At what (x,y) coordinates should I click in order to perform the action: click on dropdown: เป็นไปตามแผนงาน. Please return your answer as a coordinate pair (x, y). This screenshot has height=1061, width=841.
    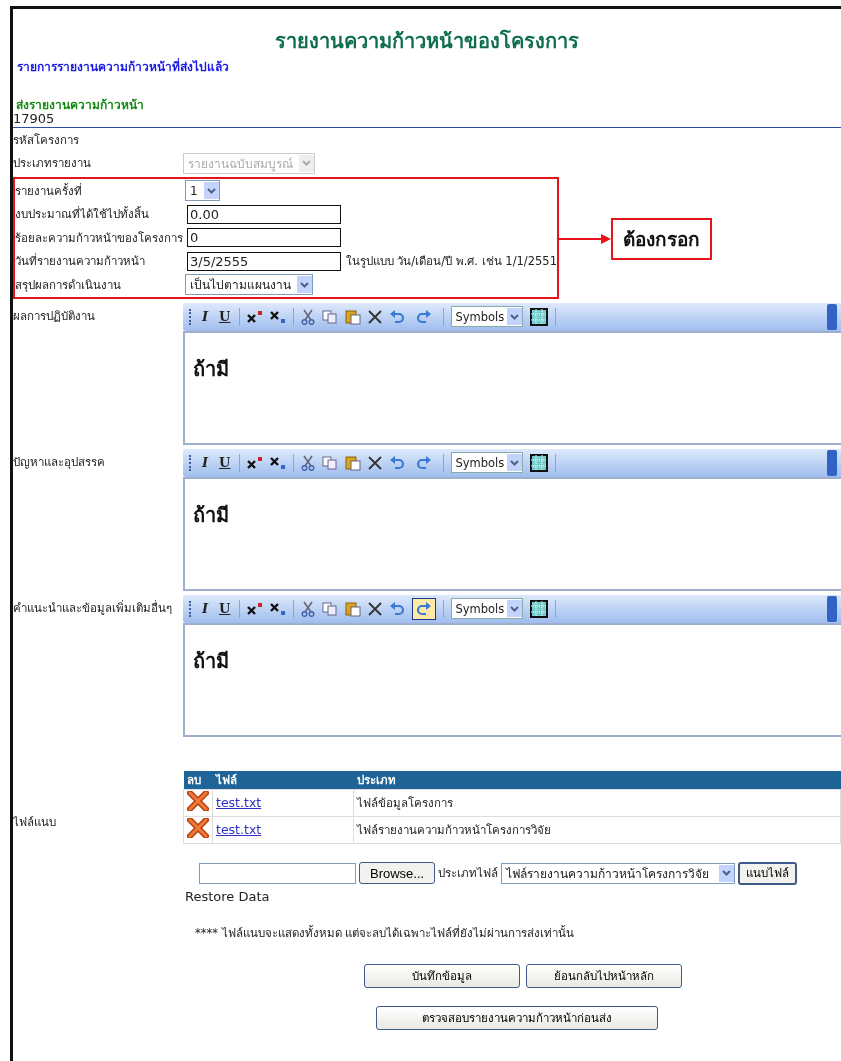
    Looking at the image, I should click on (249, 285).